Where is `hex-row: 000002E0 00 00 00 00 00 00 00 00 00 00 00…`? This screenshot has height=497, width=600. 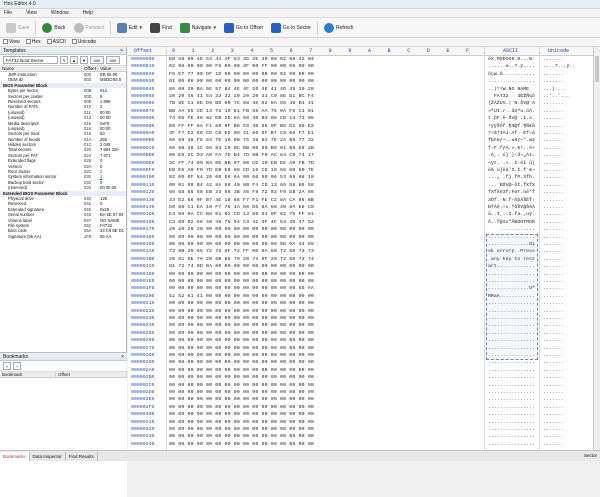 hex-row: 000002E0 00 00 00 00 00 00 00 00 00 00 00… is located at coordinates (360, 399).